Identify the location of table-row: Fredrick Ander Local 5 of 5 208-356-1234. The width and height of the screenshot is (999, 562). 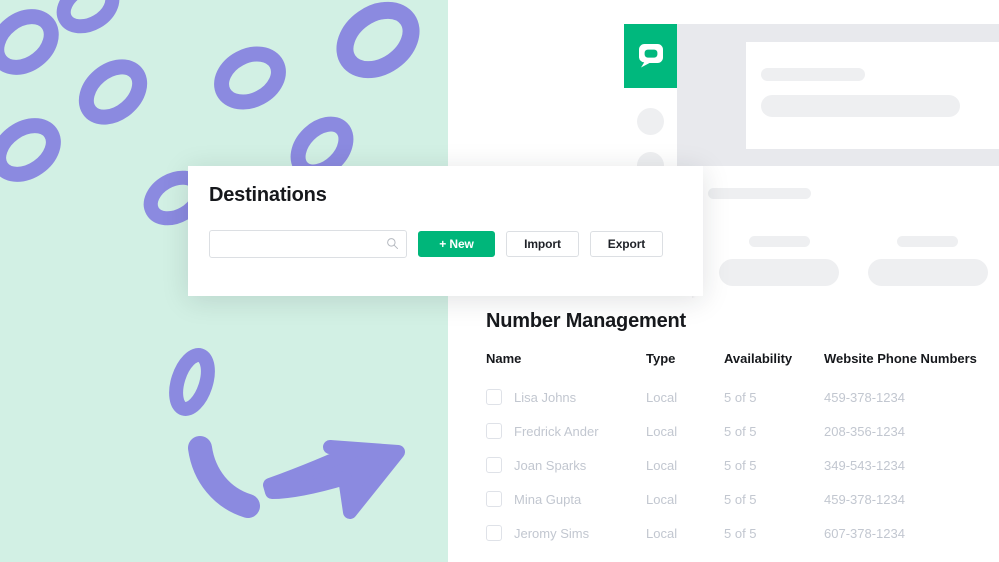
(740, 431).